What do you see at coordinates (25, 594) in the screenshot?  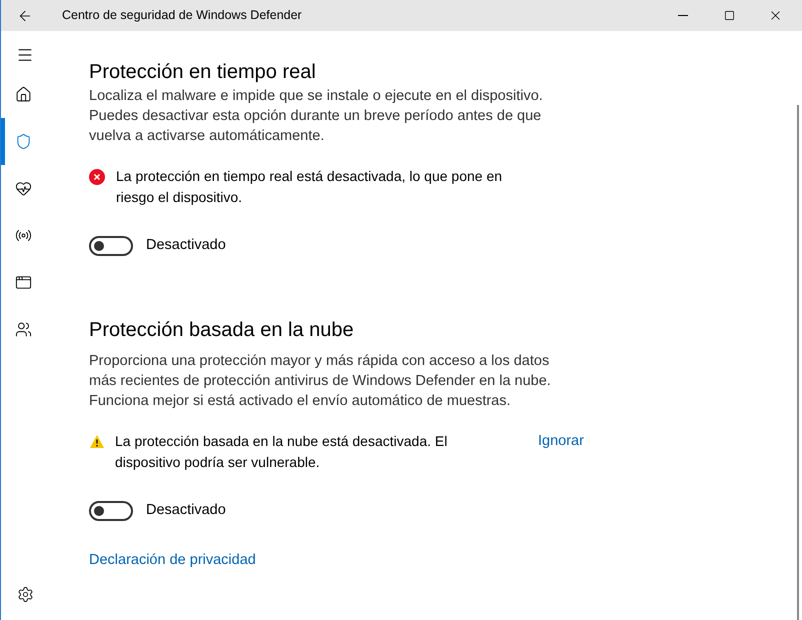 I see `settings-icon` at bounding box center [25, 594].